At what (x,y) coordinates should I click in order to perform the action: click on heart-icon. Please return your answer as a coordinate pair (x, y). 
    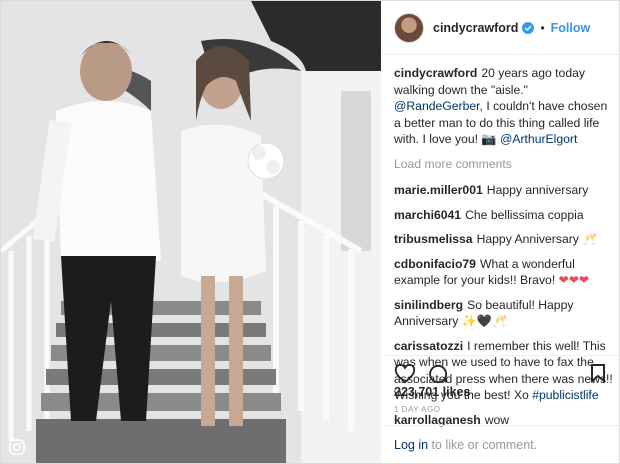
    Looking at the image, I should click on (405, 374).